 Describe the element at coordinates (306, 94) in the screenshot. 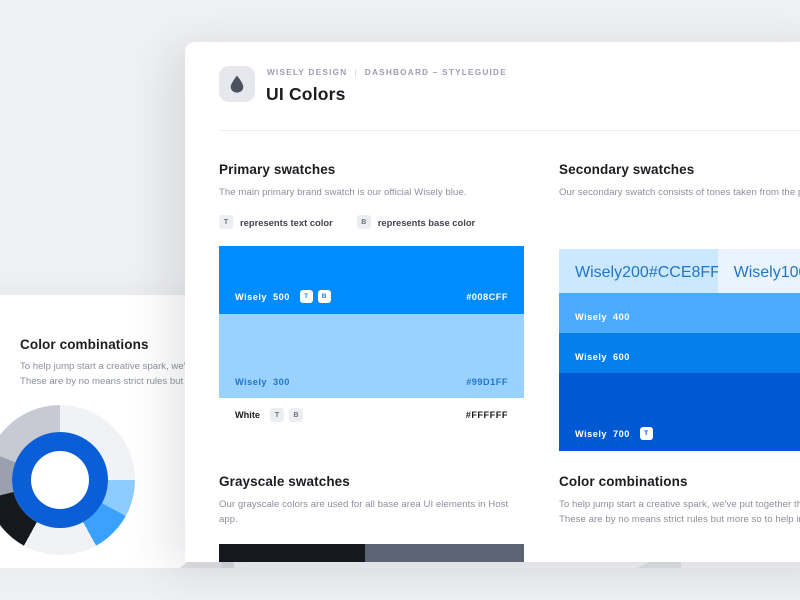

I see `page-title: UI Colors` at that location.